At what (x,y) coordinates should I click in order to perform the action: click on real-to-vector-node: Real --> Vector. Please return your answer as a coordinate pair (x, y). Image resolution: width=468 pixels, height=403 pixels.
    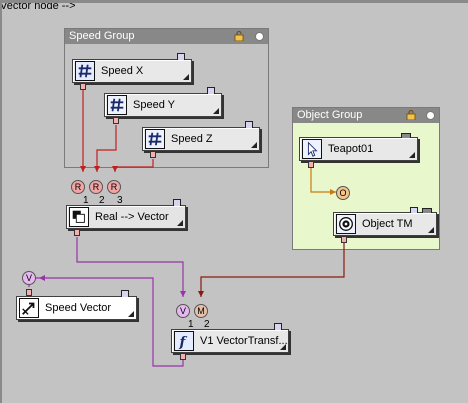
    Looking at the image, I should click on (126, 214).